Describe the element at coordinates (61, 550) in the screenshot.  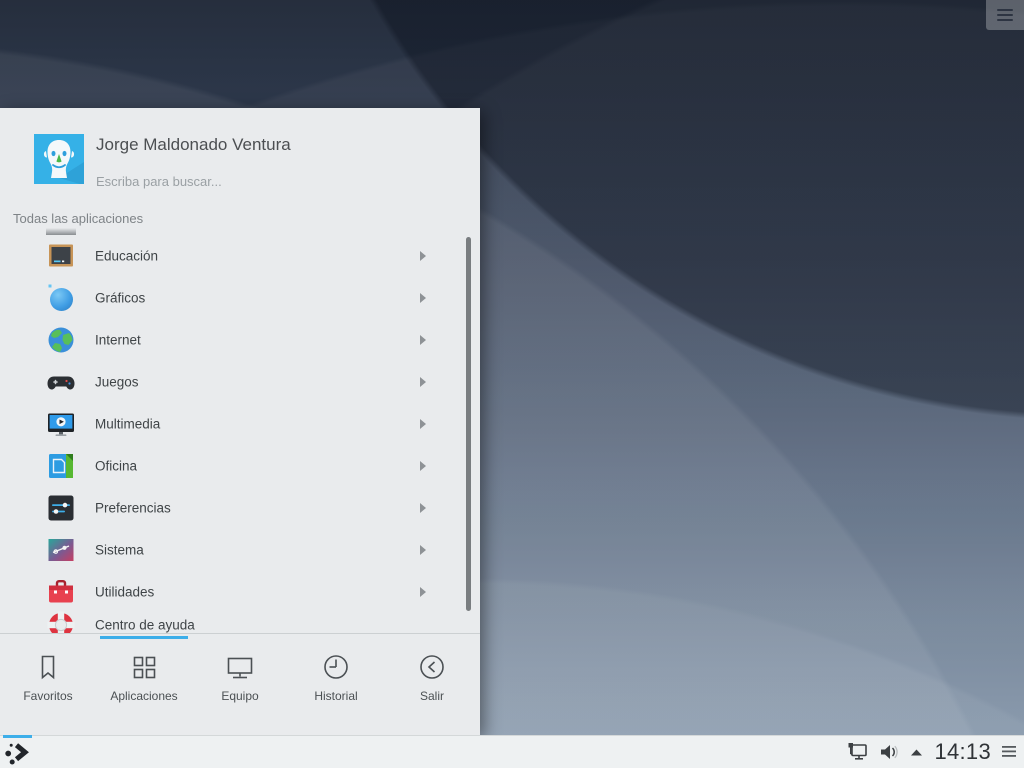
I see `system-sliders-icon` at that location.